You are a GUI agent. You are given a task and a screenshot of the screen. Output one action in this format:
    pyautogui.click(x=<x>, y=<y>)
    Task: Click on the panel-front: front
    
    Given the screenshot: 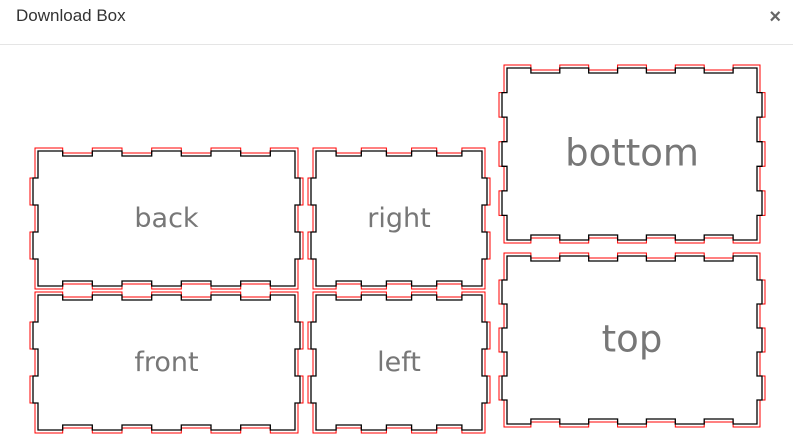 What is the action you would take?
    pyautogui.click(x=166, y=362)
    